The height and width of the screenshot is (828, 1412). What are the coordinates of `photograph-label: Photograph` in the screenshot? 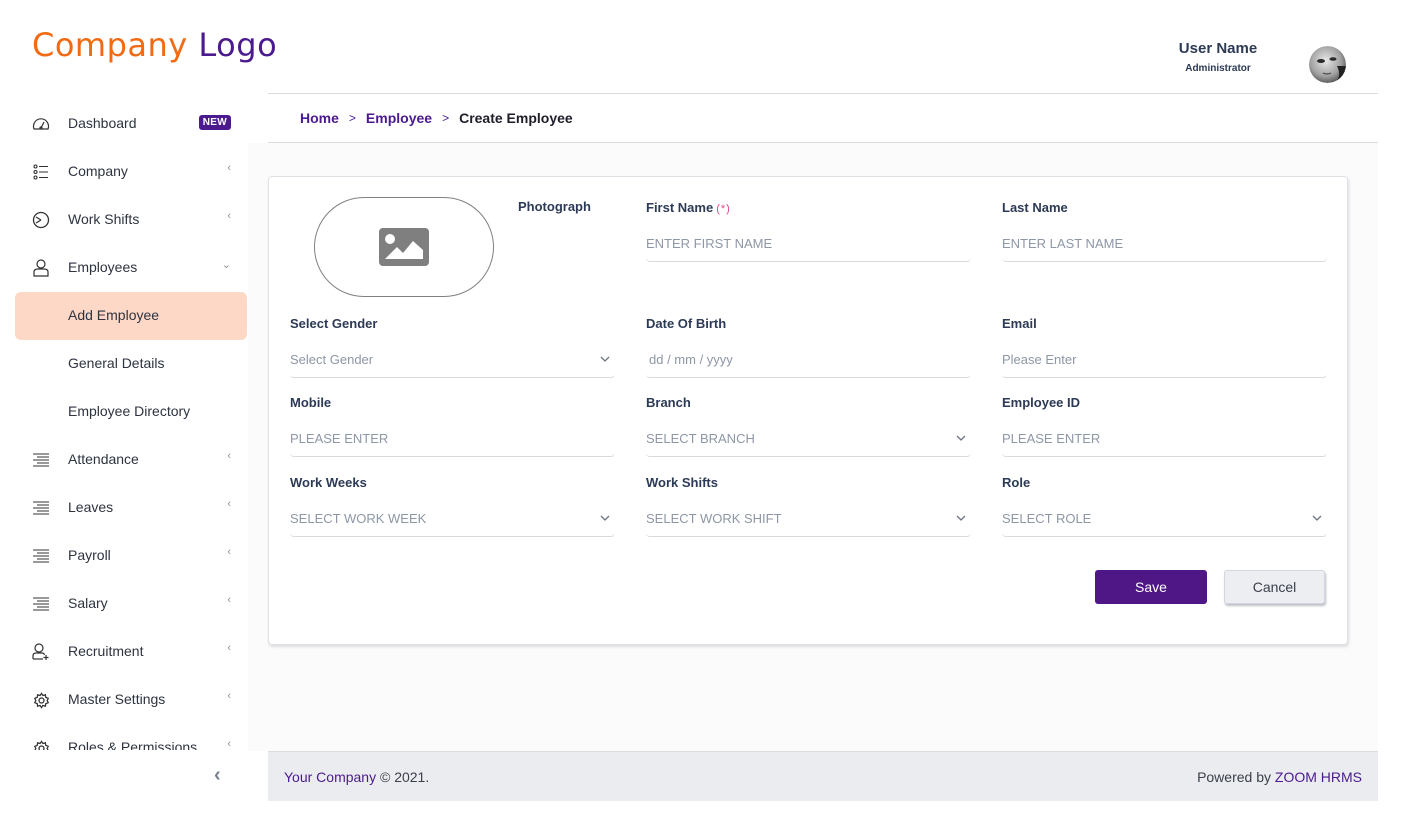 It's located at (554, 206).